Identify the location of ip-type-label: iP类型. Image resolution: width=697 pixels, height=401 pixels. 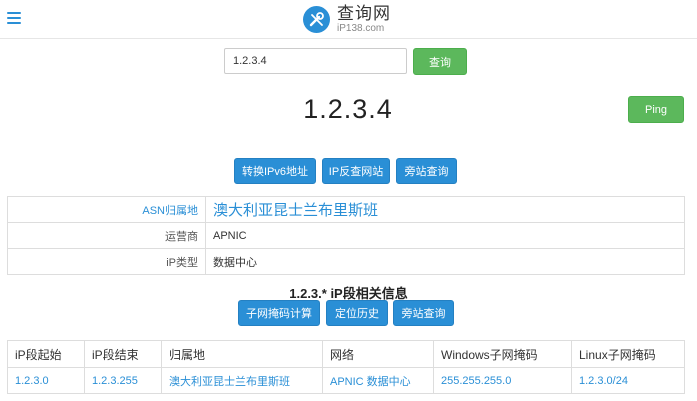
(106, 261).